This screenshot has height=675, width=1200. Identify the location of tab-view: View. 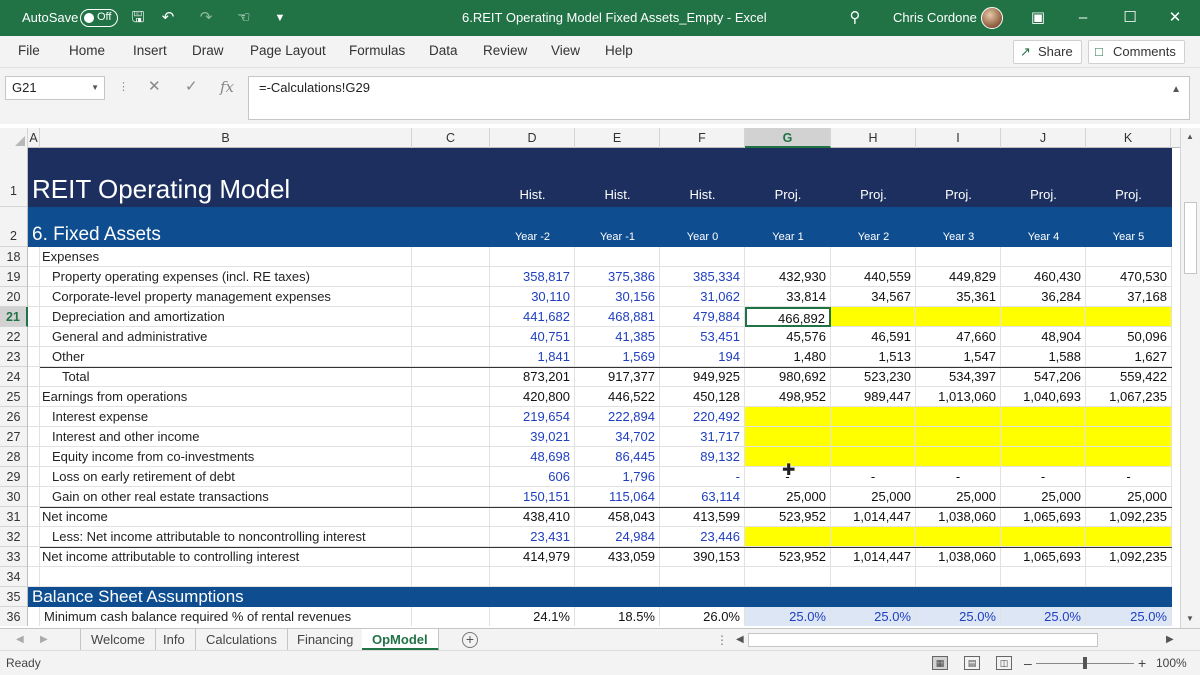
(565, 52).